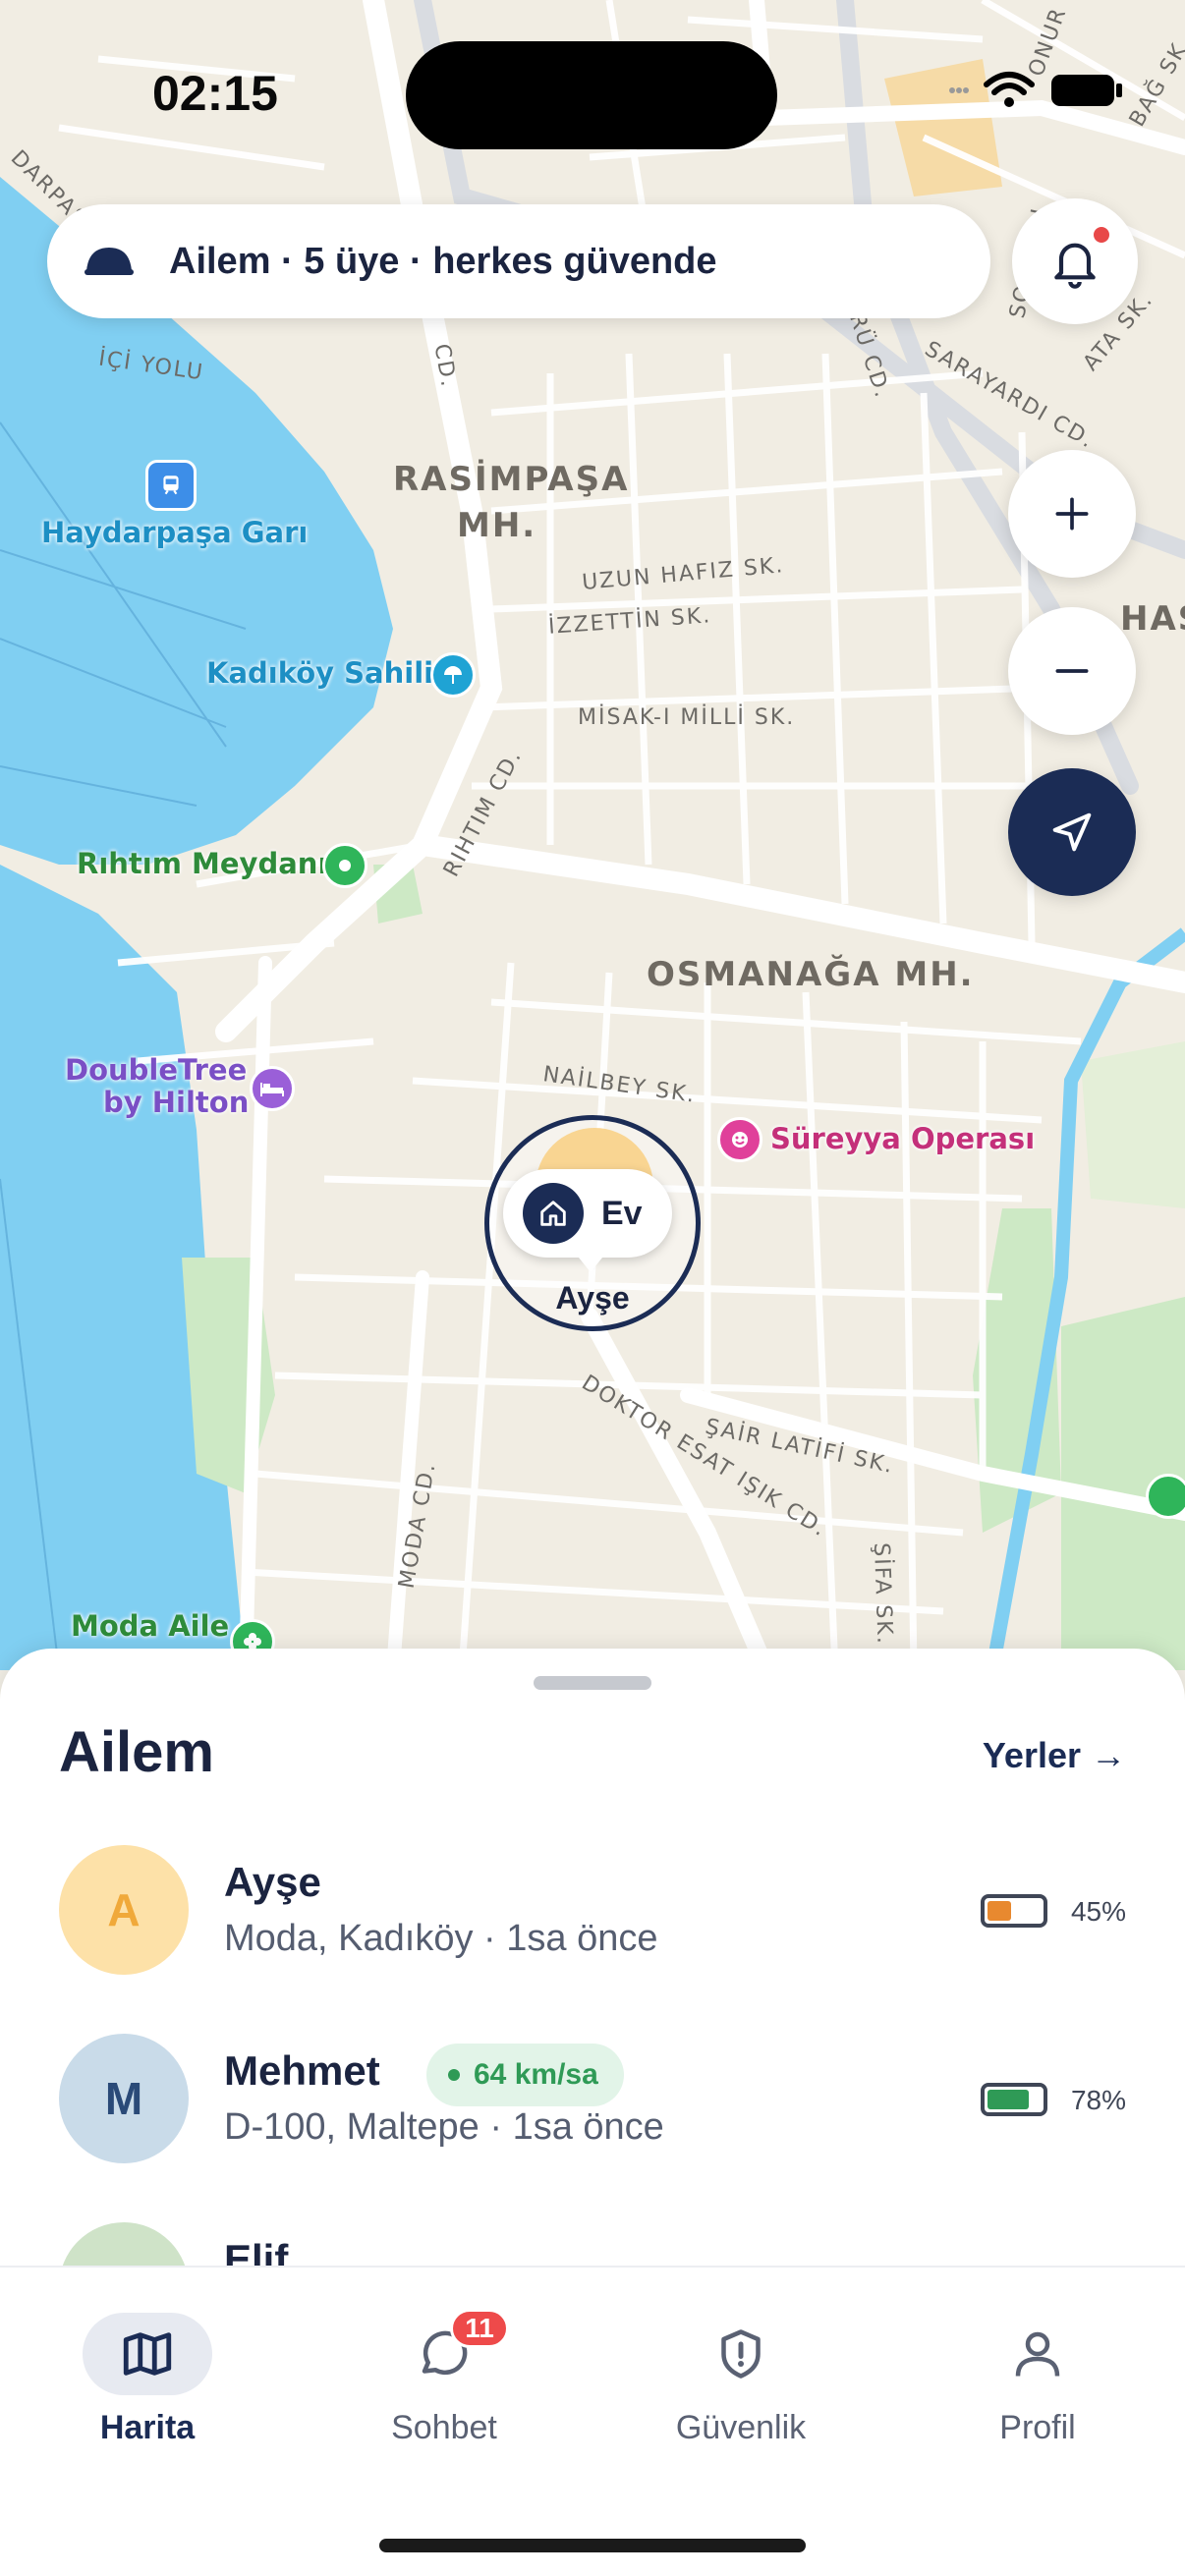 This screenshot has height=2576, width=1185. What do you see at coordinates (124, 1910) in the screenshot?
I see `avatar: A` at bounding box center [124, 1910].